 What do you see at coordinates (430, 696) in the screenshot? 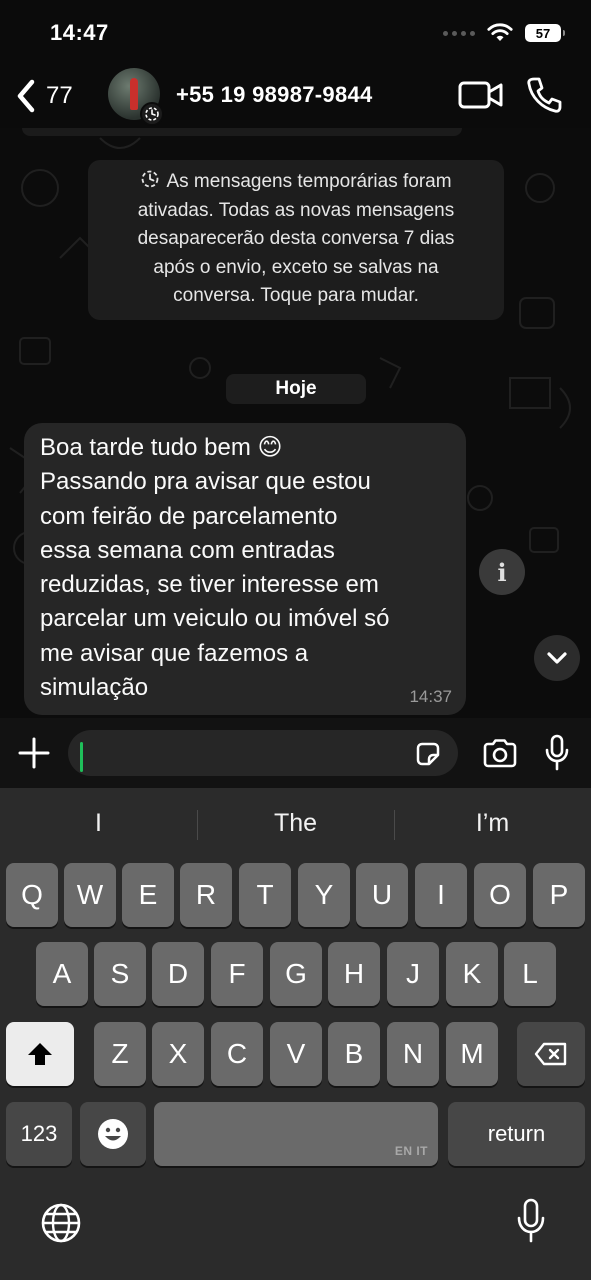
I see `message-time: 14:37` at bounding box center [430, 696].